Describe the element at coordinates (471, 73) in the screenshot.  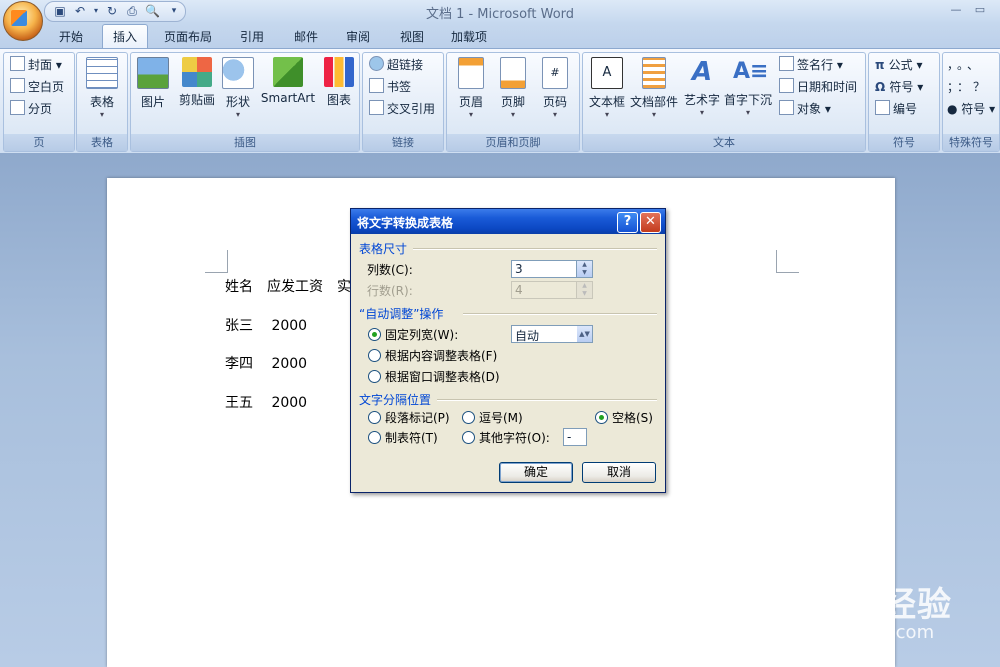
I see `header-icon` at that location.